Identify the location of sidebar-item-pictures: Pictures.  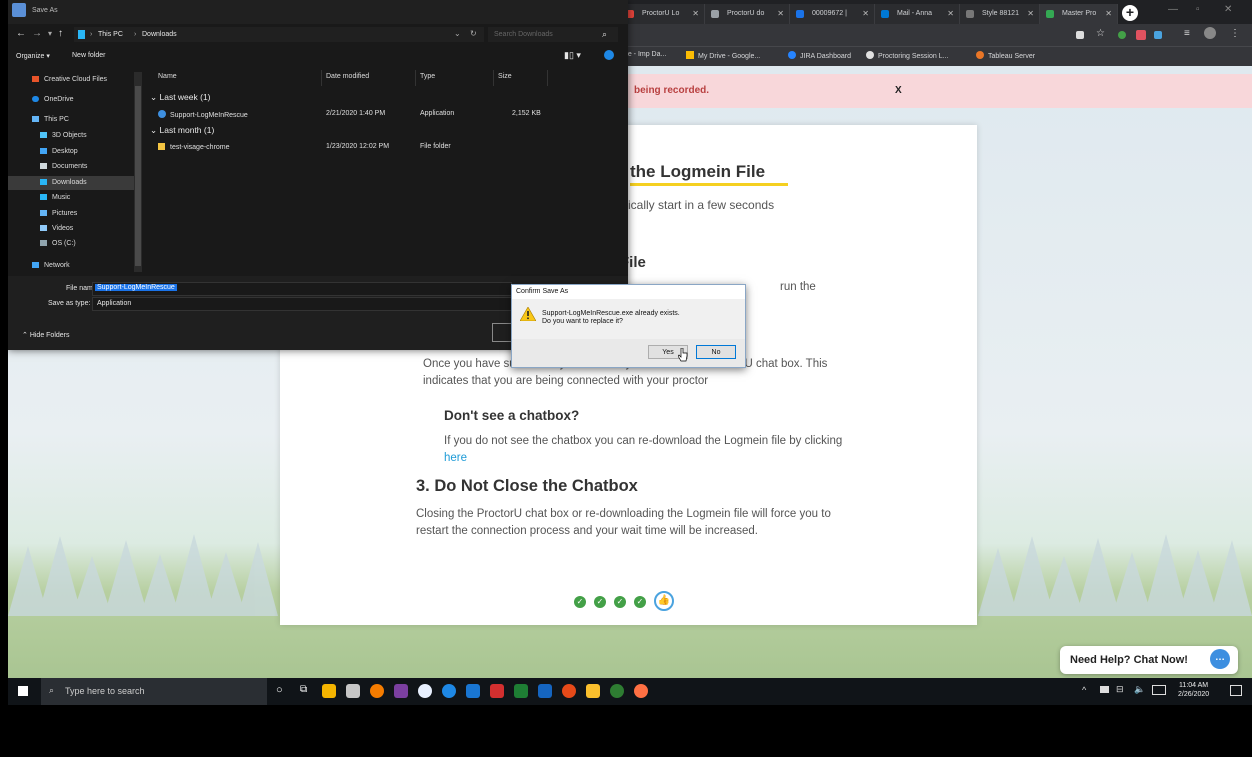
(58, 213).